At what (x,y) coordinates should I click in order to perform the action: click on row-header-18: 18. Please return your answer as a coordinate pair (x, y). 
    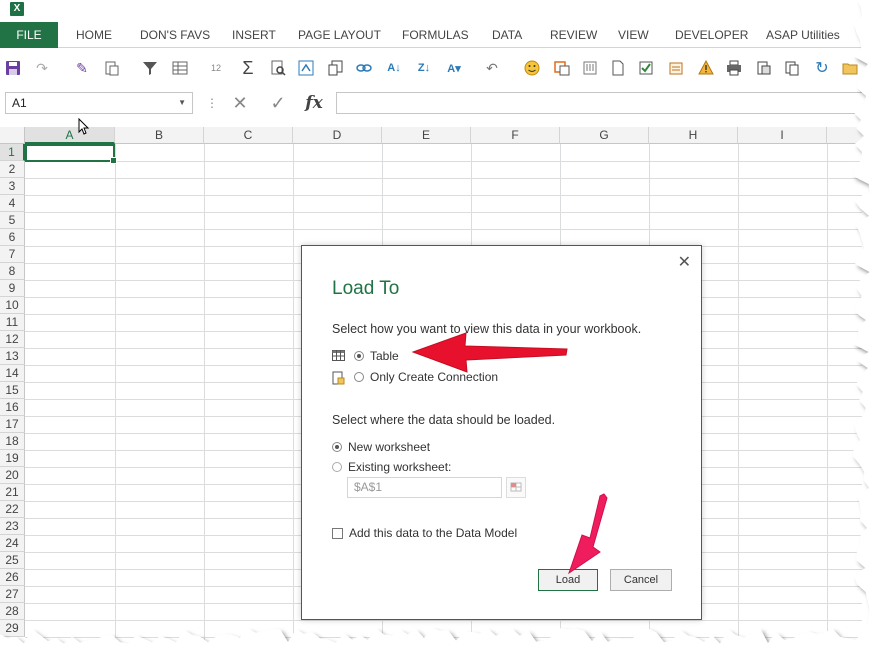
    Looking at the image, I should click on (12, 441).